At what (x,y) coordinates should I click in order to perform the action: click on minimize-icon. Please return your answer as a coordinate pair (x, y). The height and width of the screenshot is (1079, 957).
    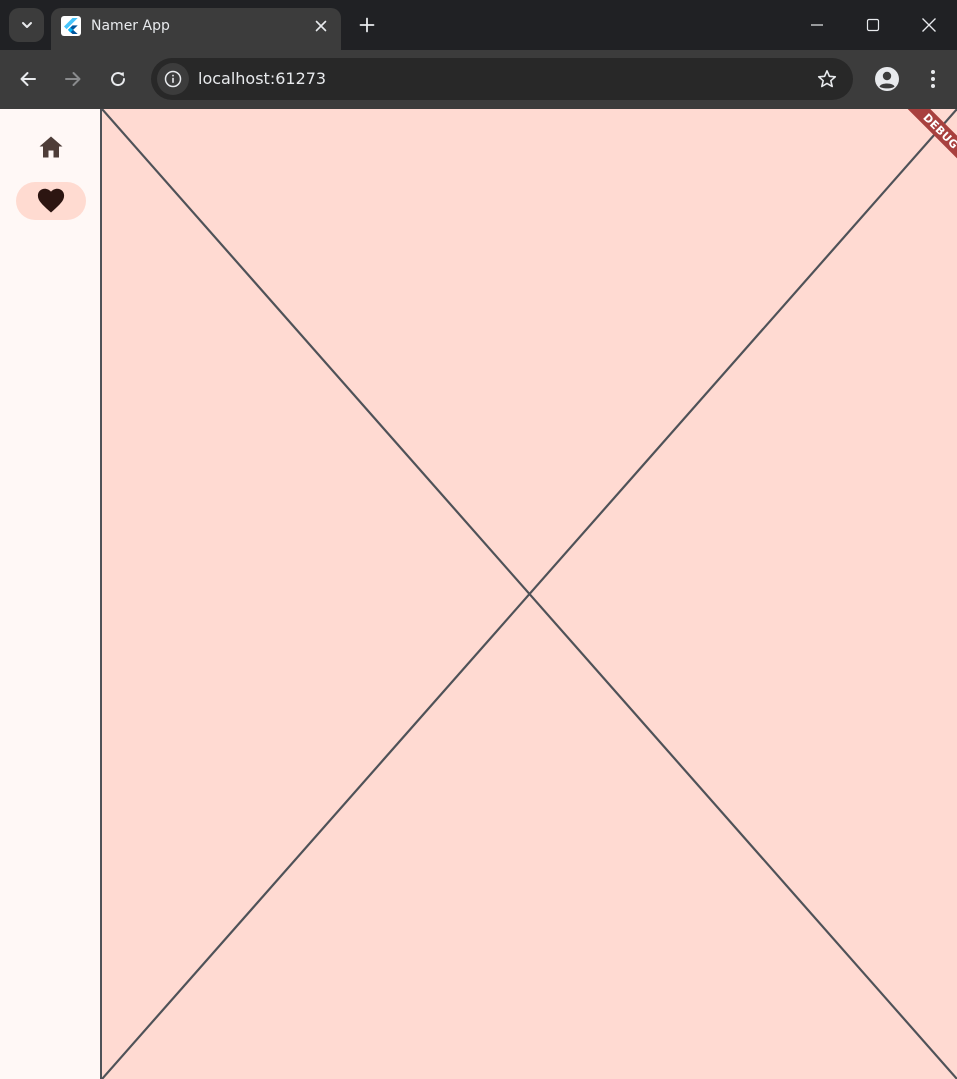
    Looking at the image, I should click on (817, 25).